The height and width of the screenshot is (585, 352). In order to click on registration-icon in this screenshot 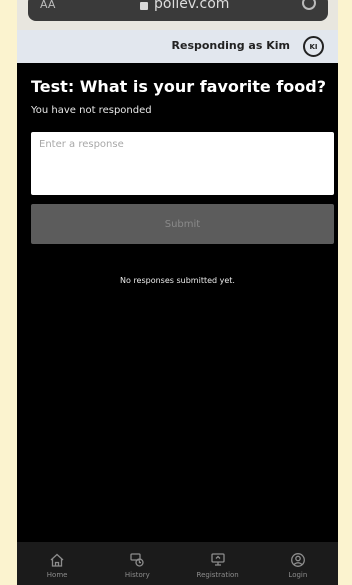, I will do `click(217, 559)`.